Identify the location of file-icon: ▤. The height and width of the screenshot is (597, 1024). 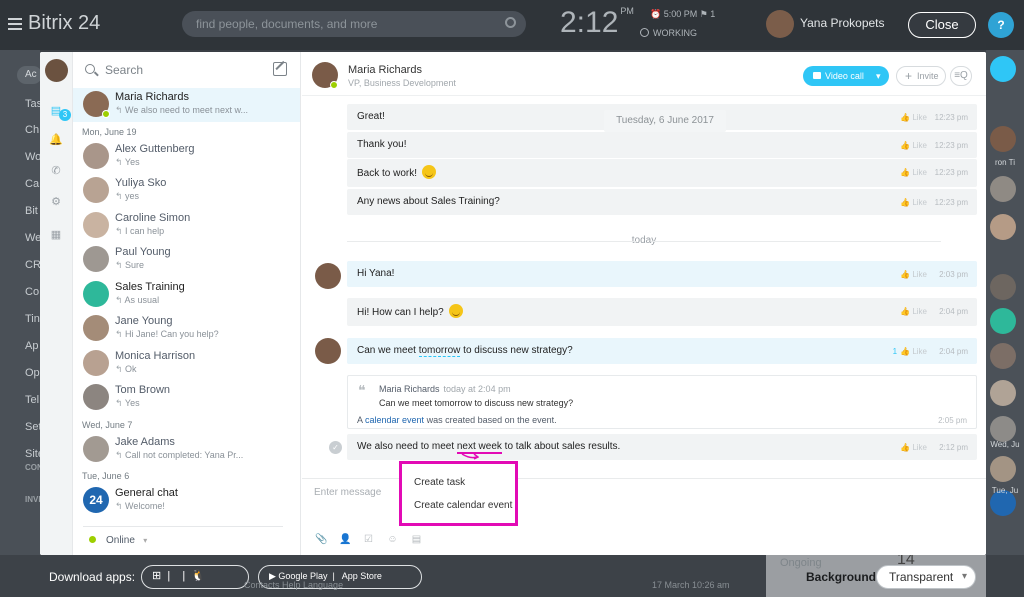
(416, 539).